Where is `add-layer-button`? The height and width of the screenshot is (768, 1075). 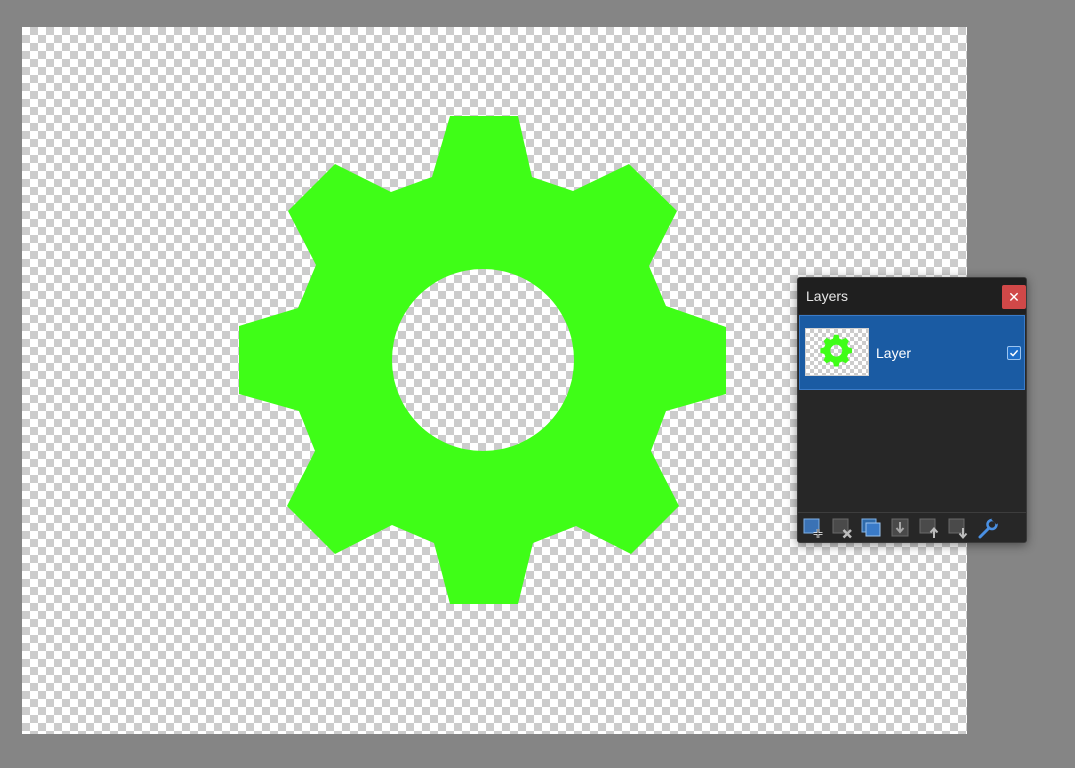
add-layer-button is located at coordinates (814, 528).